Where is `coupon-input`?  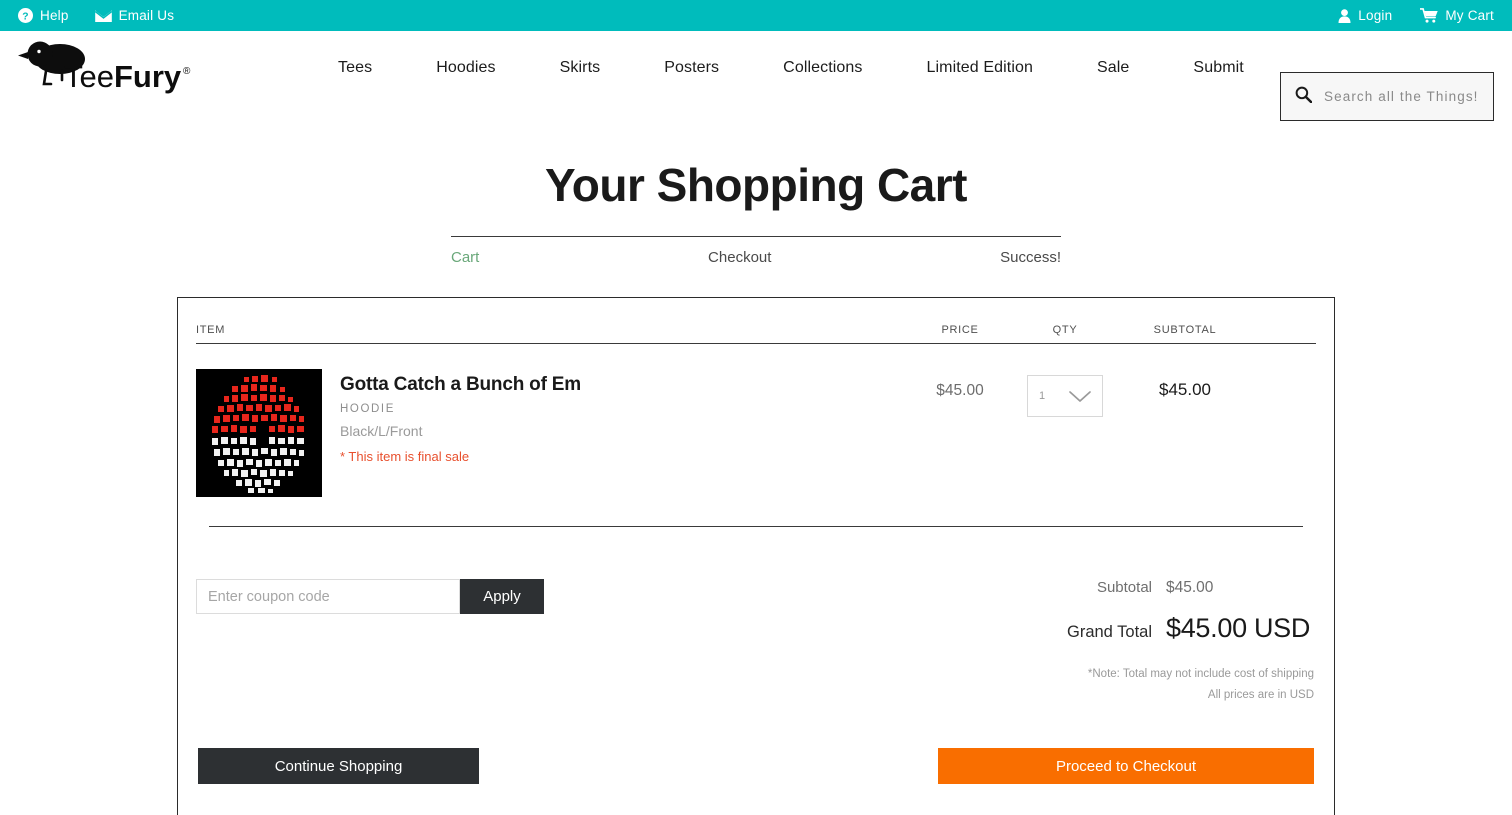 coupon-input is located at coordinates (328, 596).